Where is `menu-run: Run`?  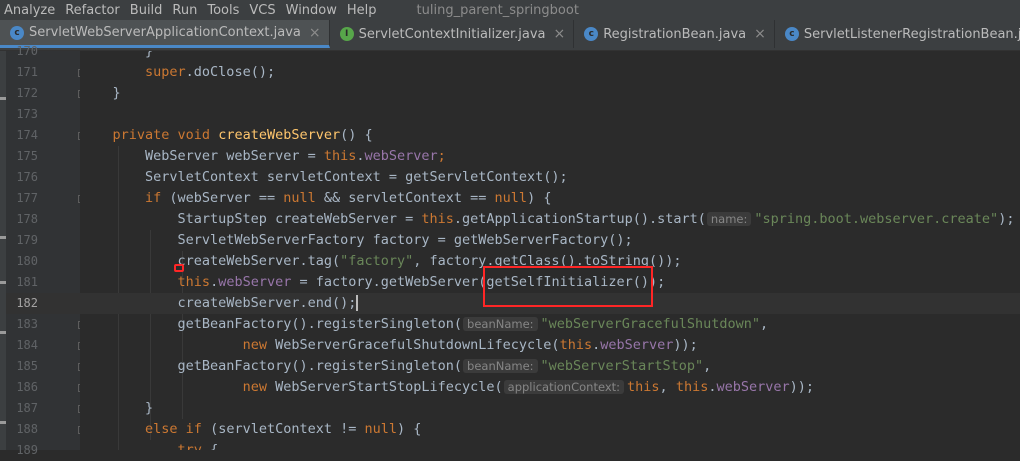 menu-run: Run is located at coordinates (185, 10).